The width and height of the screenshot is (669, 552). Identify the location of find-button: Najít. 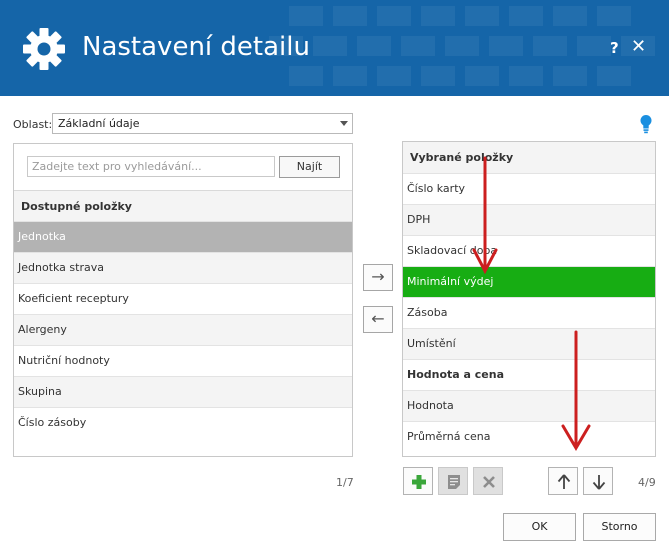
(309, 167).